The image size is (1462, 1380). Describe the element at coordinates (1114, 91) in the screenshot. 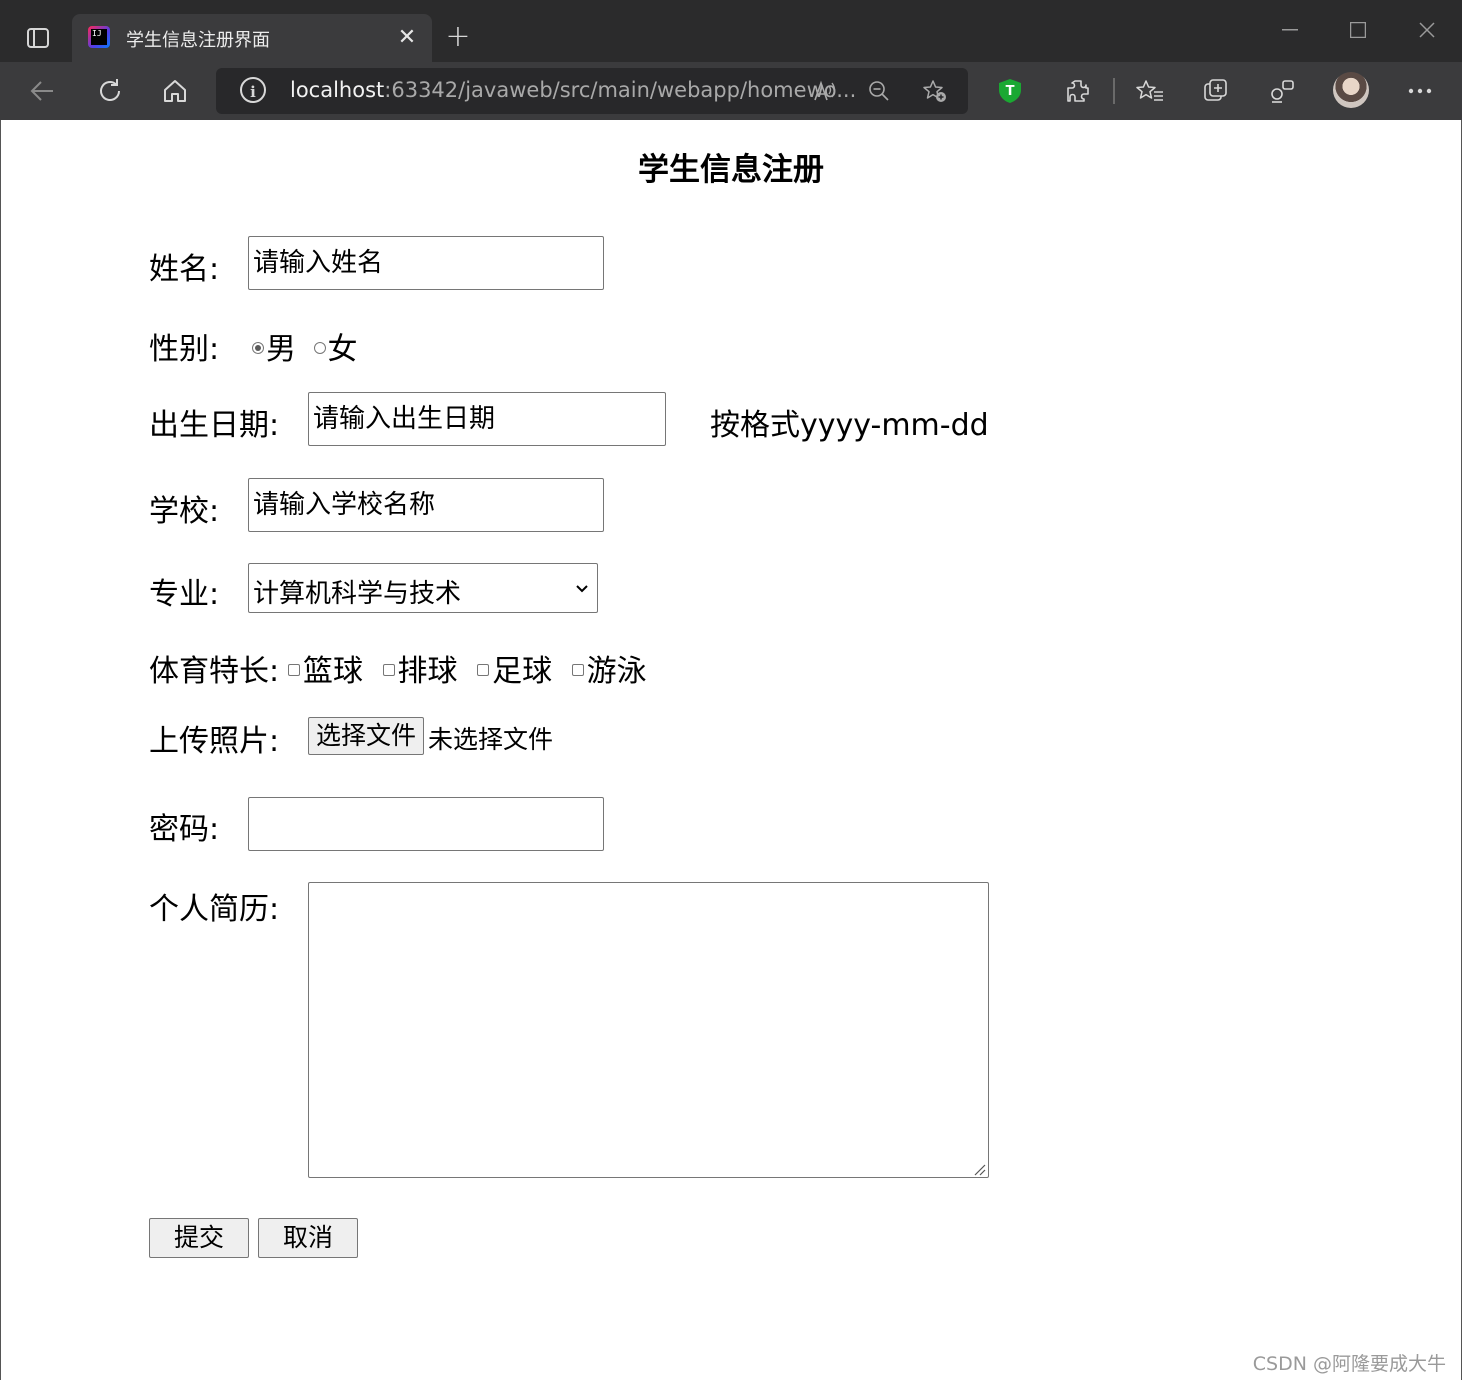

I see `toolbar-separator` at that location.